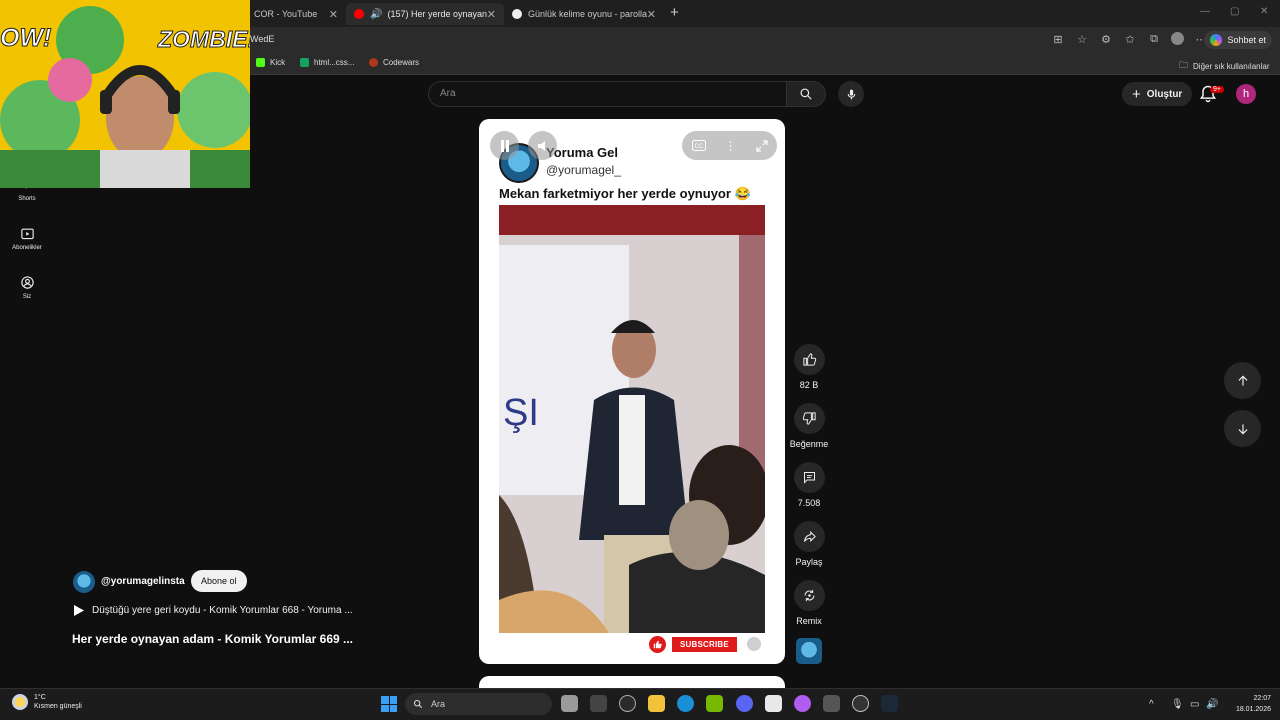  What do you see at coordinates (401, 62) in the screenshot?
I see `bookmark-label: Codewars` at bounding box center [401, 62].